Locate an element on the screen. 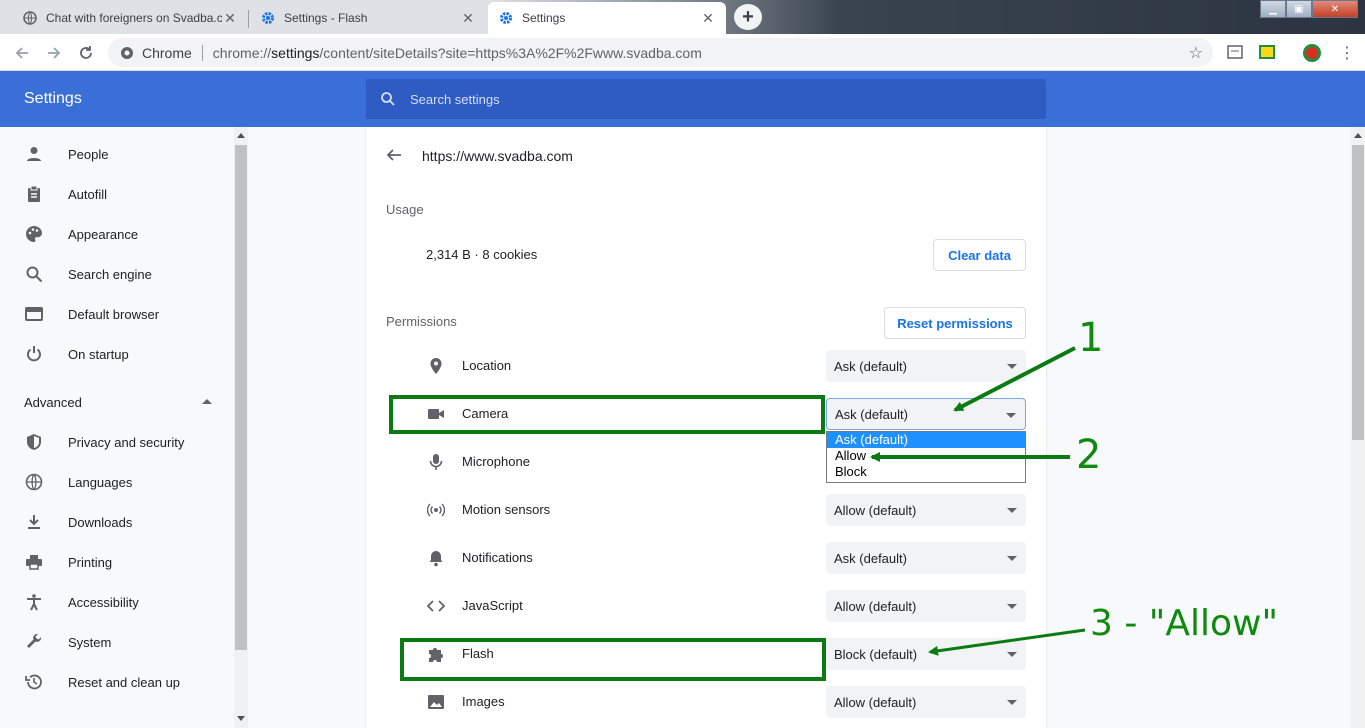  caret-up-icon is located at coordinates (207, 401).